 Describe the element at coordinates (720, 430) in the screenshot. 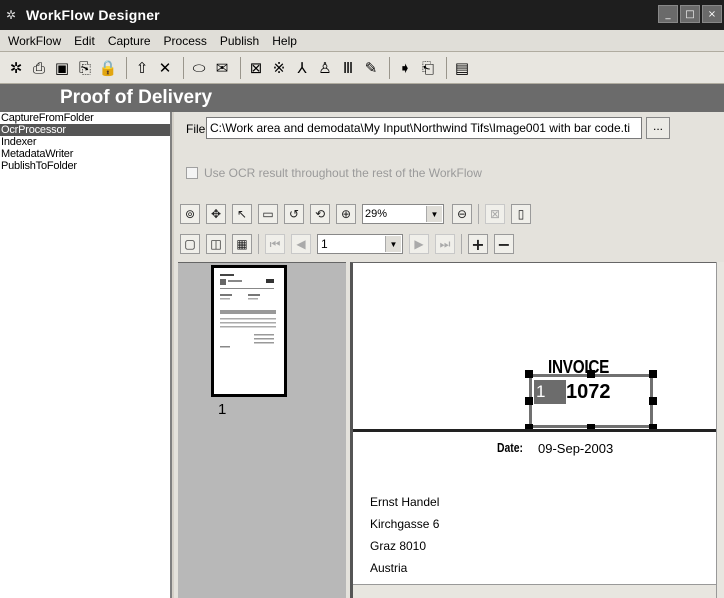

I see `vertical-scrollbar` at that location.